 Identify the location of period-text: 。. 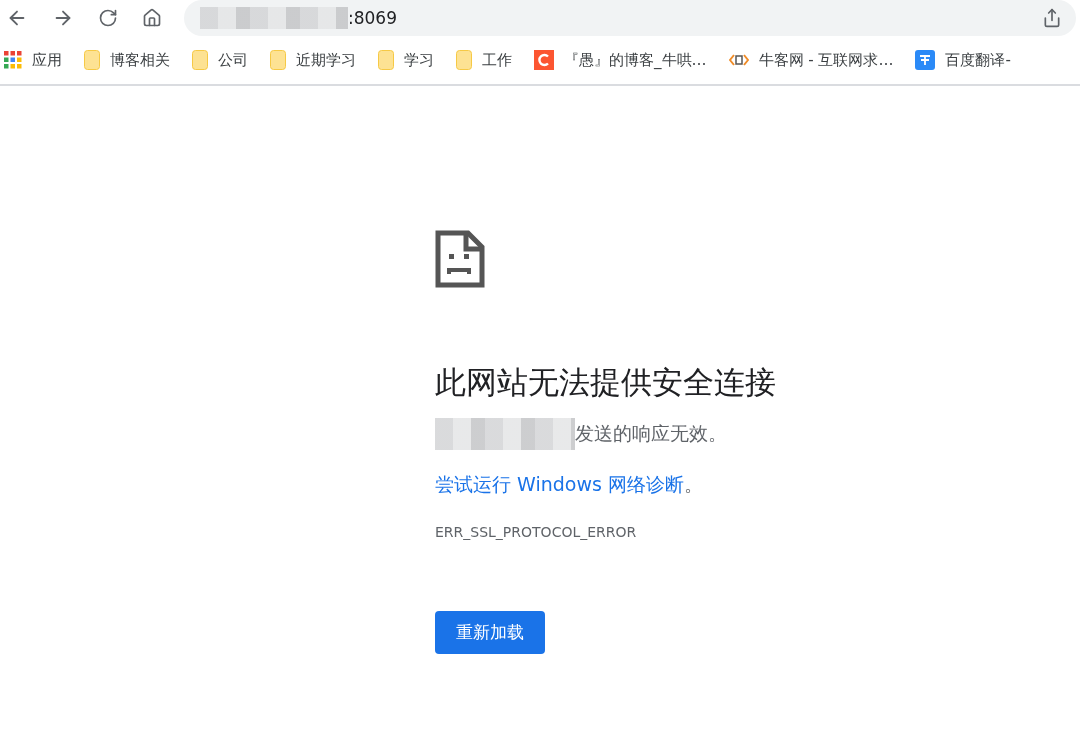
(693, 484).